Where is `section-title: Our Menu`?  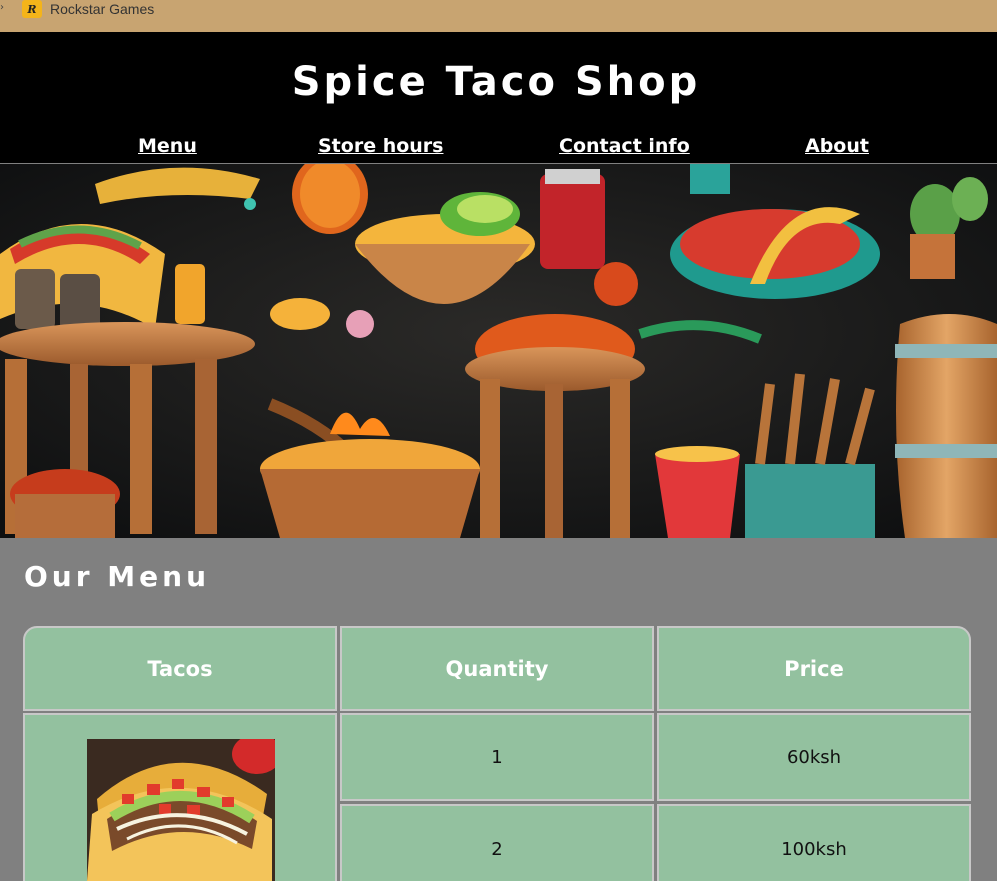 section-title: Our Menu is located at coordinates (117, 576).